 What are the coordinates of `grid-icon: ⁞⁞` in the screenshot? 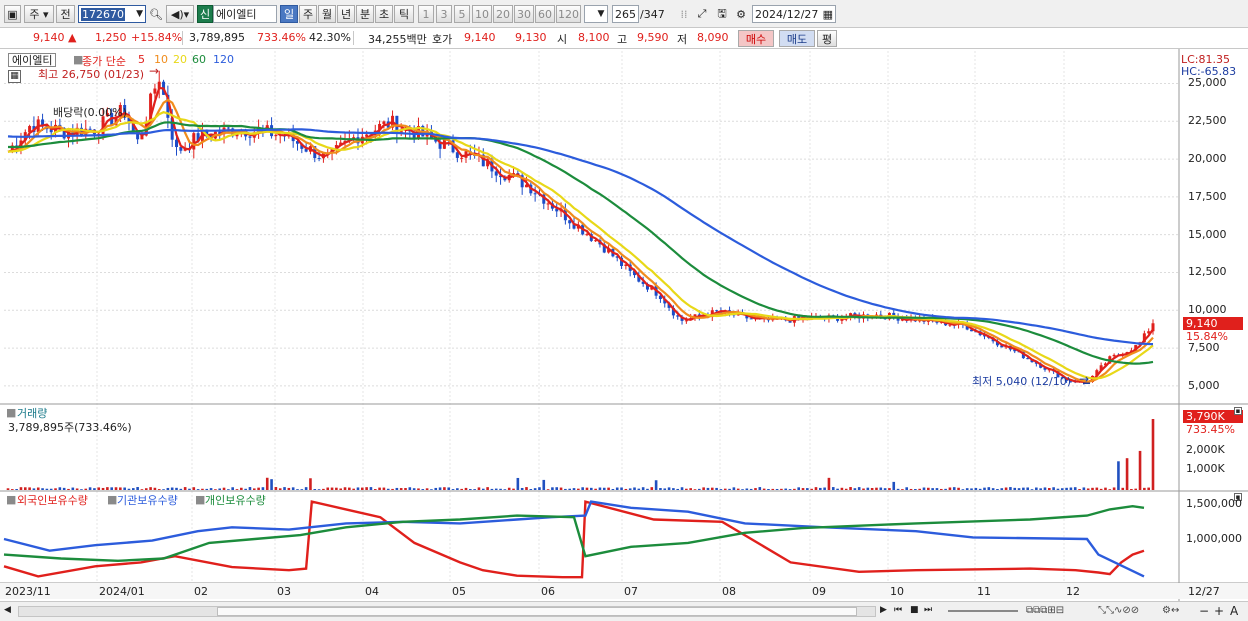 It's located at (684, 14).